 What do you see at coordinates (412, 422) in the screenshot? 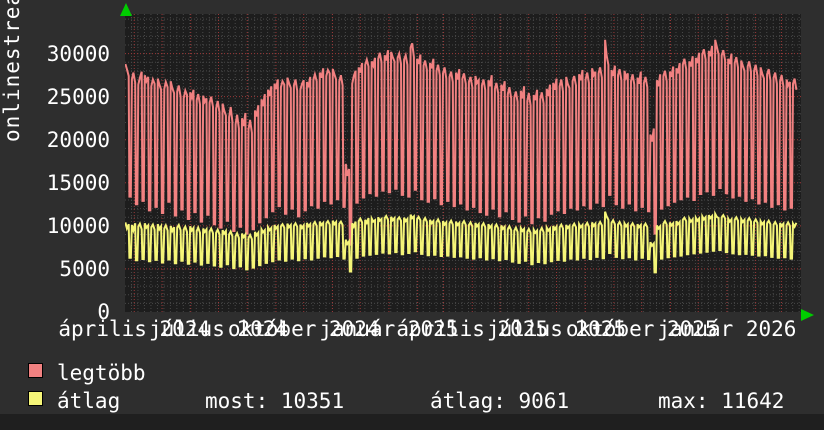
I see `bottom-strip` at bounding box center [412, 422].